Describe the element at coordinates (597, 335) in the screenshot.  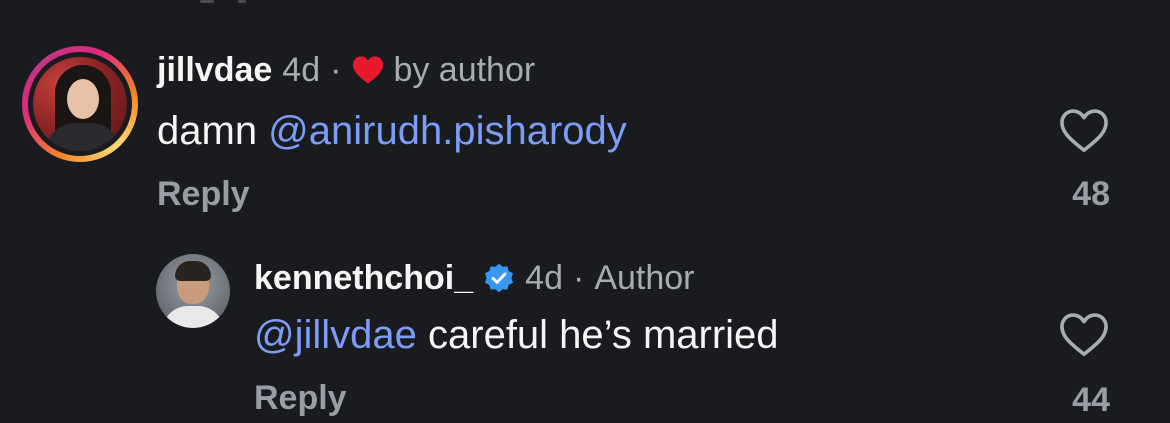
I see `comment-text-suffix: careful he’s married` at that location.